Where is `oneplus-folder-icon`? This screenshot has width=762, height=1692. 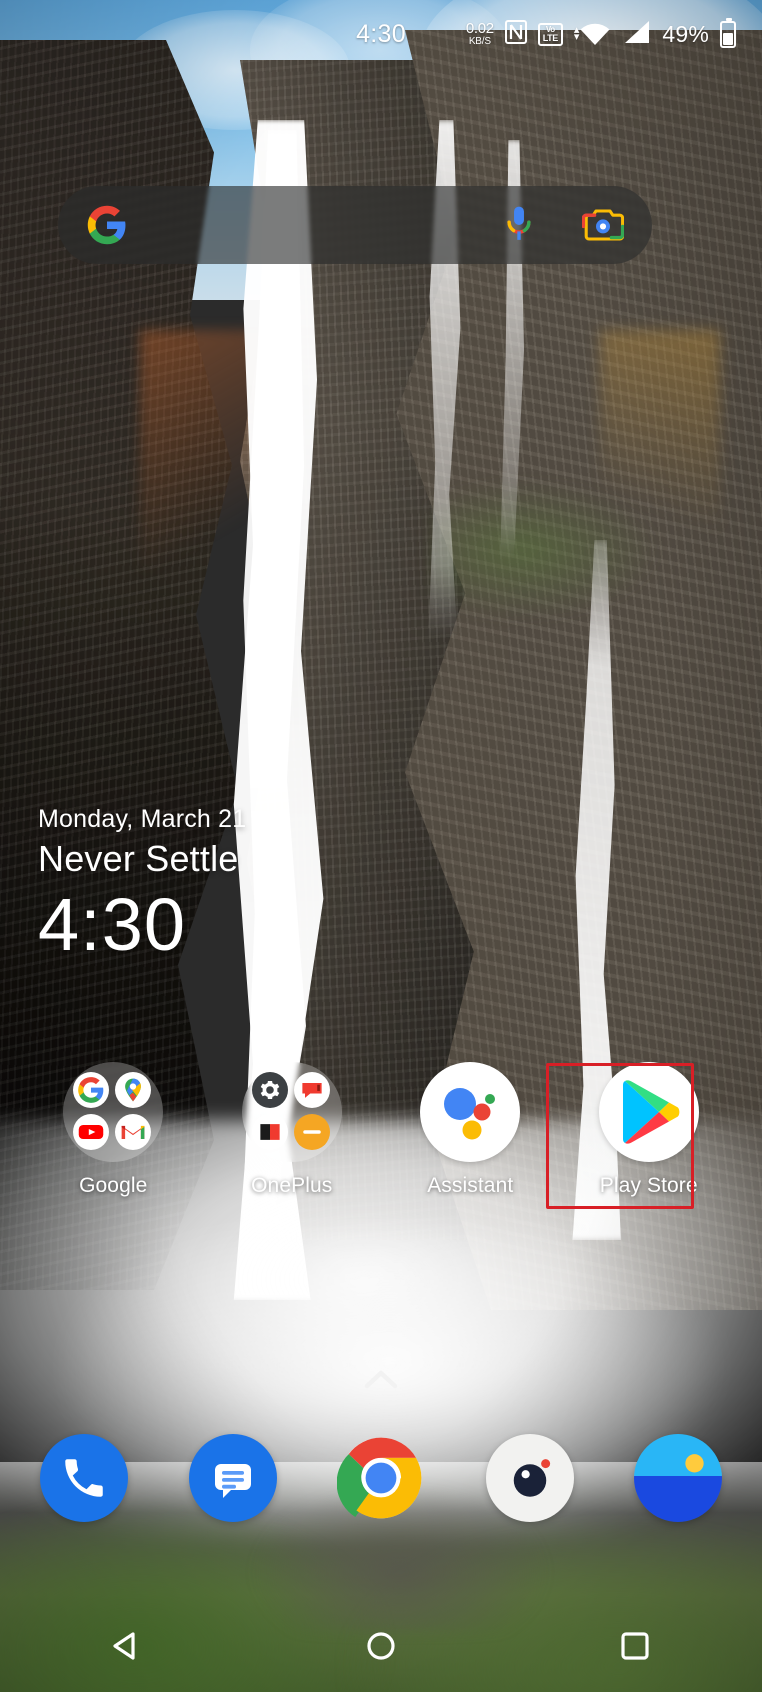 oneplus-folder-icon is located at coordinates (291, 1112).